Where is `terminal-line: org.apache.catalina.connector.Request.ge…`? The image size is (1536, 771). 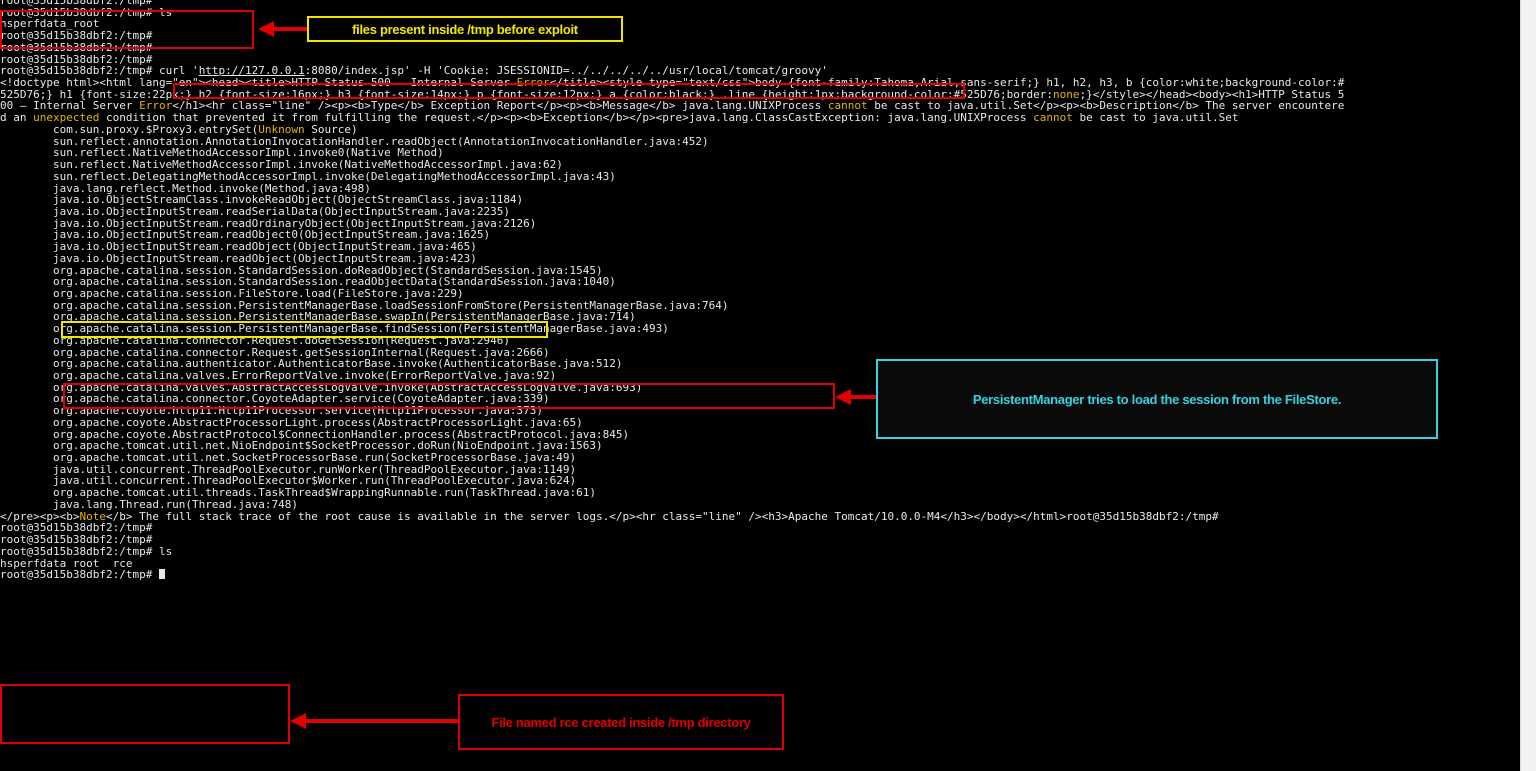 terminal-line: org.apache.catalina.connector.Request.ge… is located at coordinates (760, 353).